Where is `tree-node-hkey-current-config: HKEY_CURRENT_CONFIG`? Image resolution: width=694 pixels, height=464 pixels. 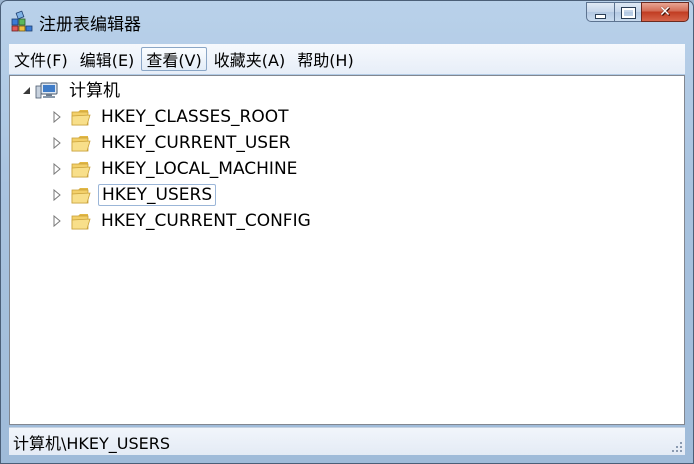
tree-node-hkey-current-config: HKEY_CURRENT_CONFIG is located at coordinates (170, 221).